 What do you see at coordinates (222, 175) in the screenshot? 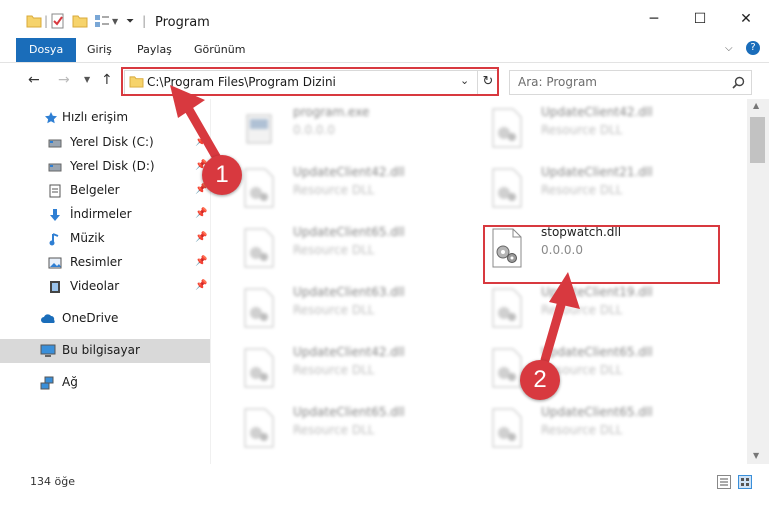
I see `step-1-badge: 1` at bounding box center [222, 175].